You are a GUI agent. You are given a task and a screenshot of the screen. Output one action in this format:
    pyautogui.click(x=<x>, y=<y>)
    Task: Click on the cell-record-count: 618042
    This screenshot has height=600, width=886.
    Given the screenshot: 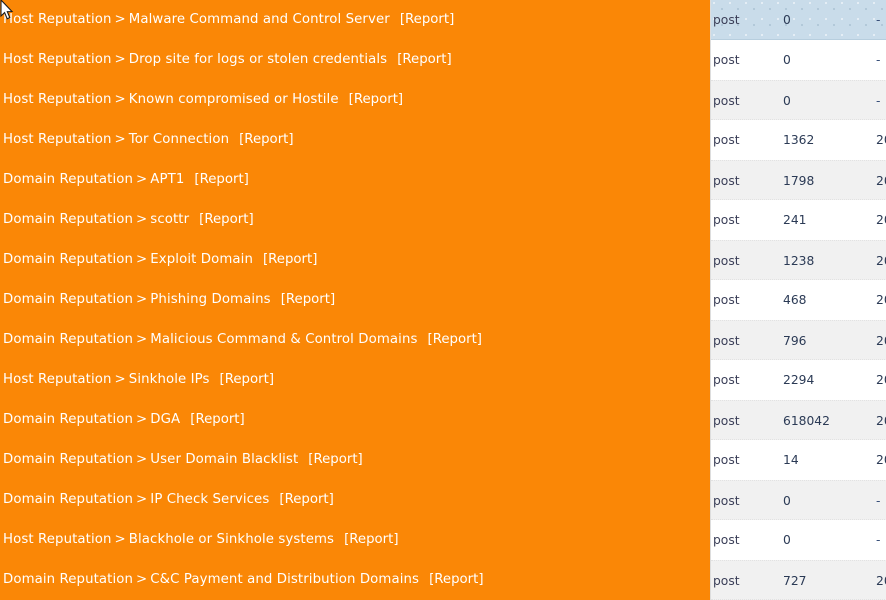 What is the action you would take?
    pyautogui.click(x=806, y=421)
    